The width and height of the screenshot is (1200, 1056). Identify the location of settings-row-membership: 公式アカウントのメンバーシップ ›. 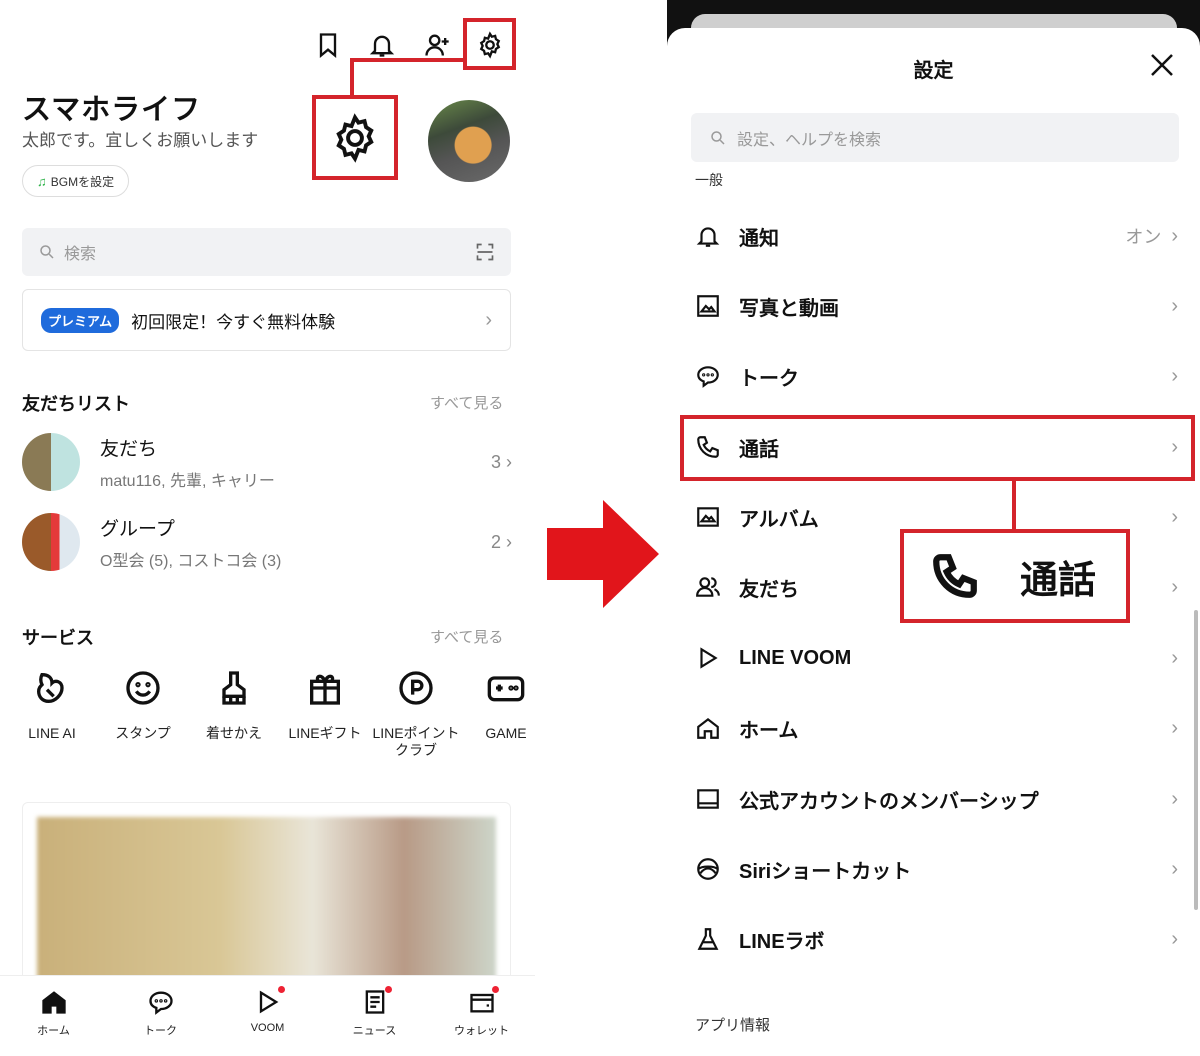
(933, 799).